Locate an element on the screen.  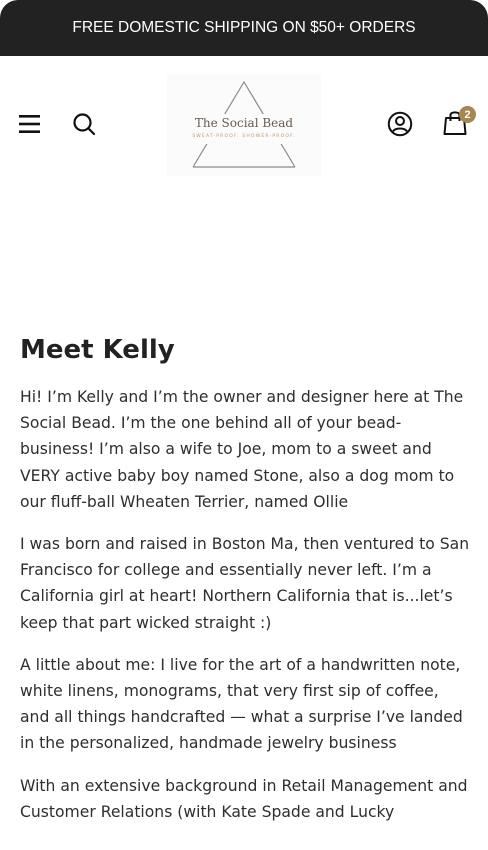
logo-tagline: SWEAT-PROOF. SHOWER-PROOF. is located at coordinates (244, 136).